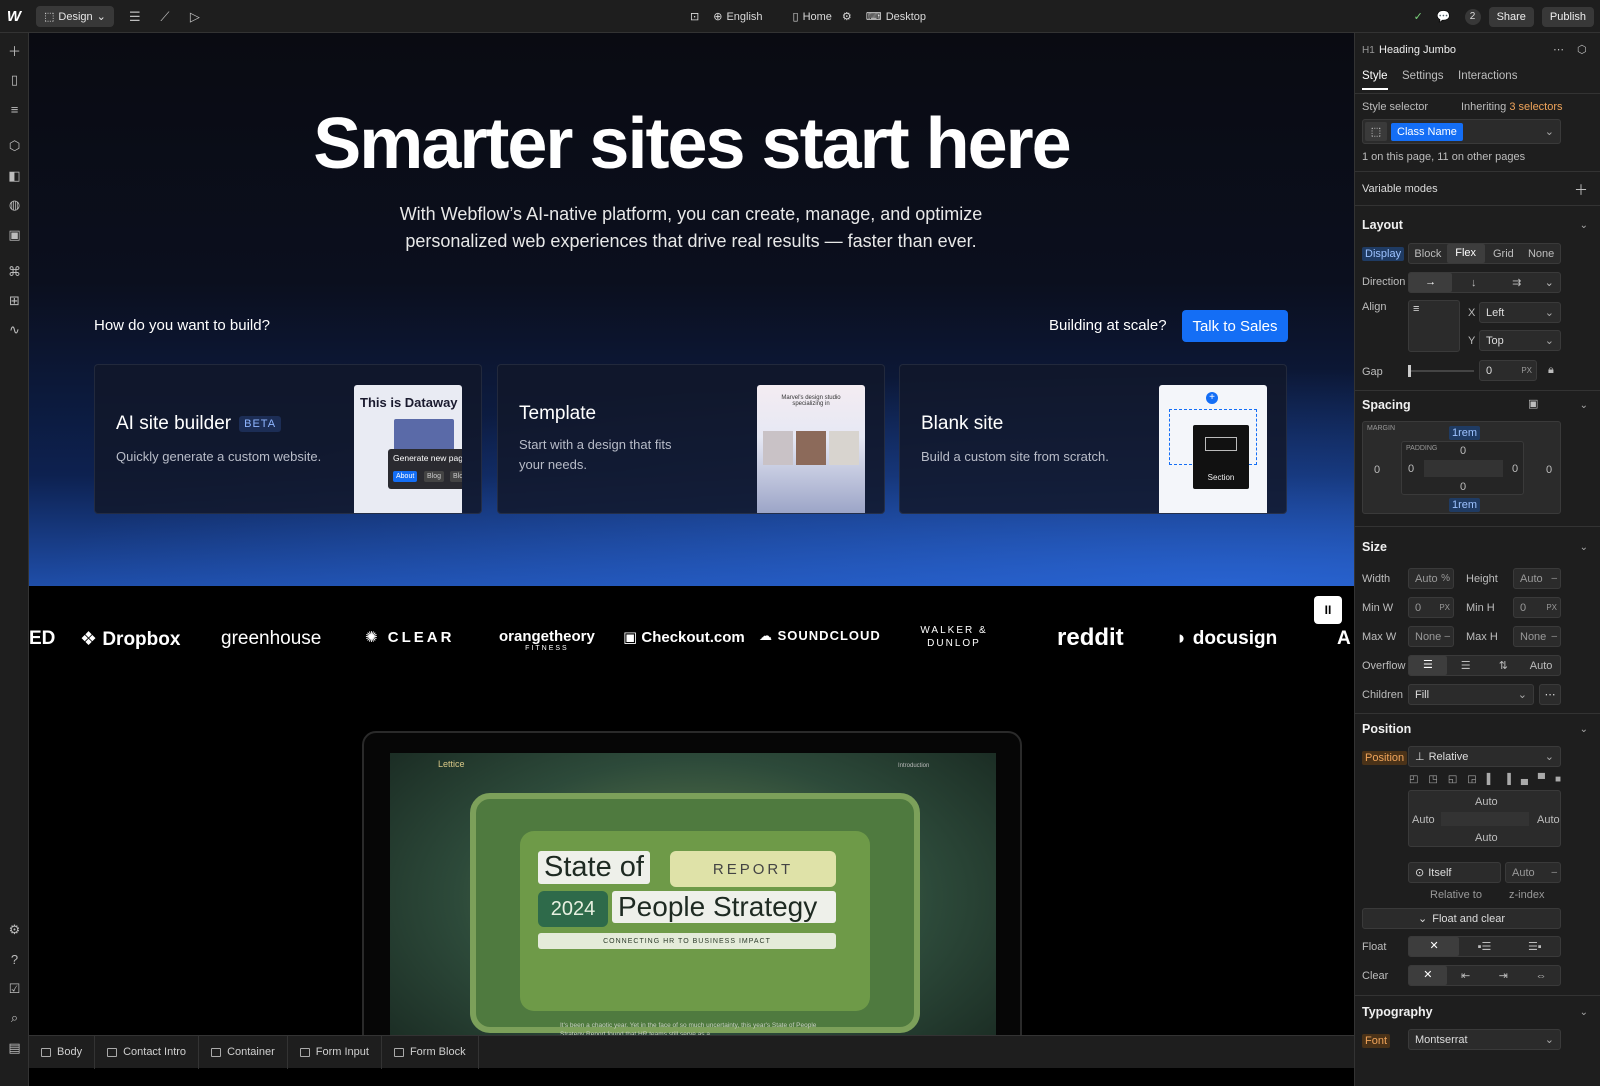  I want to click on lock-icon: 🔒︎, so click(1551, 370).